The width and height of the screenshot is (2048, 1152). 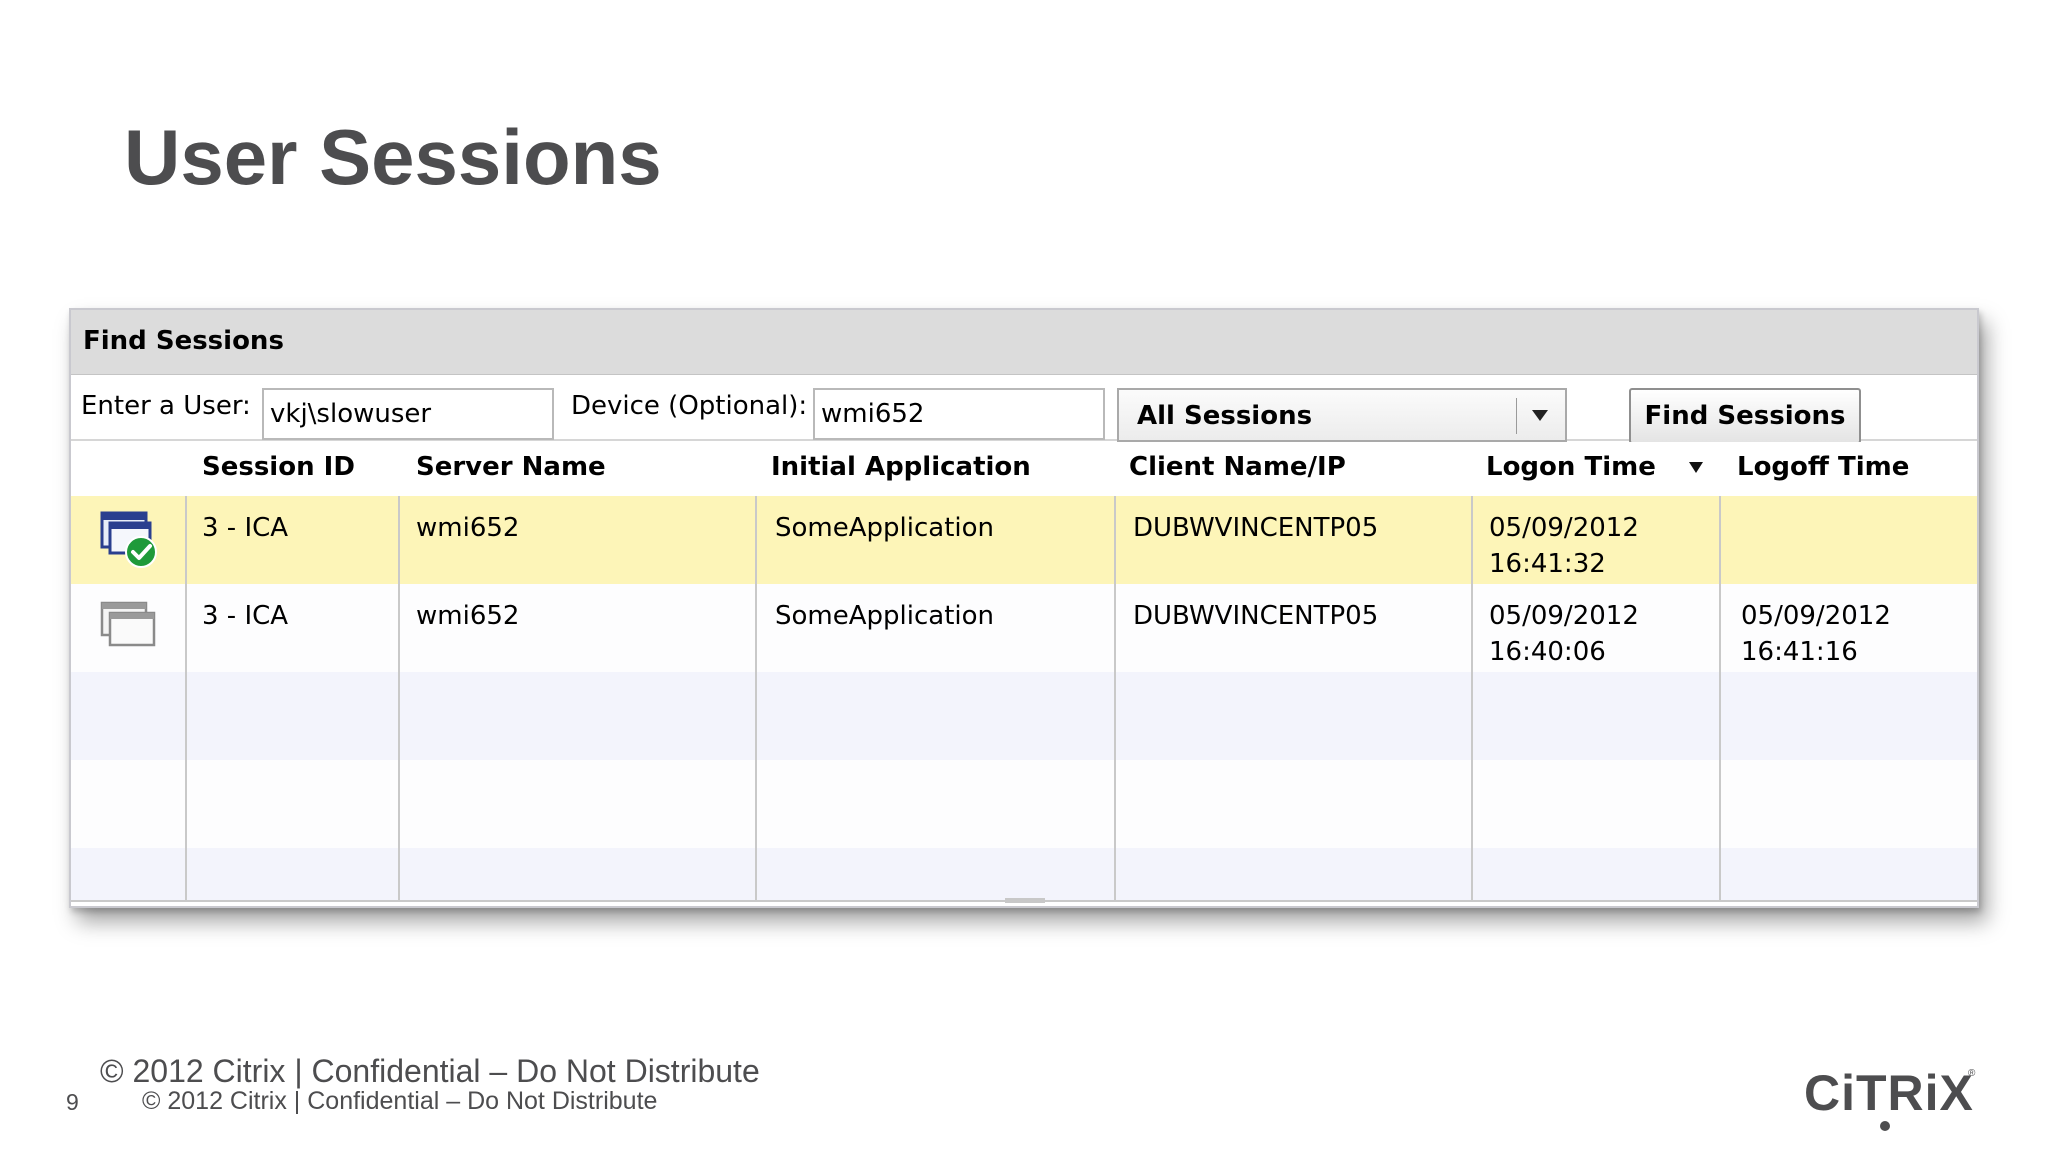 I want to click on logoff-time-cell: 05/09/2012 16:41:16, so click(x=1816, y=634).